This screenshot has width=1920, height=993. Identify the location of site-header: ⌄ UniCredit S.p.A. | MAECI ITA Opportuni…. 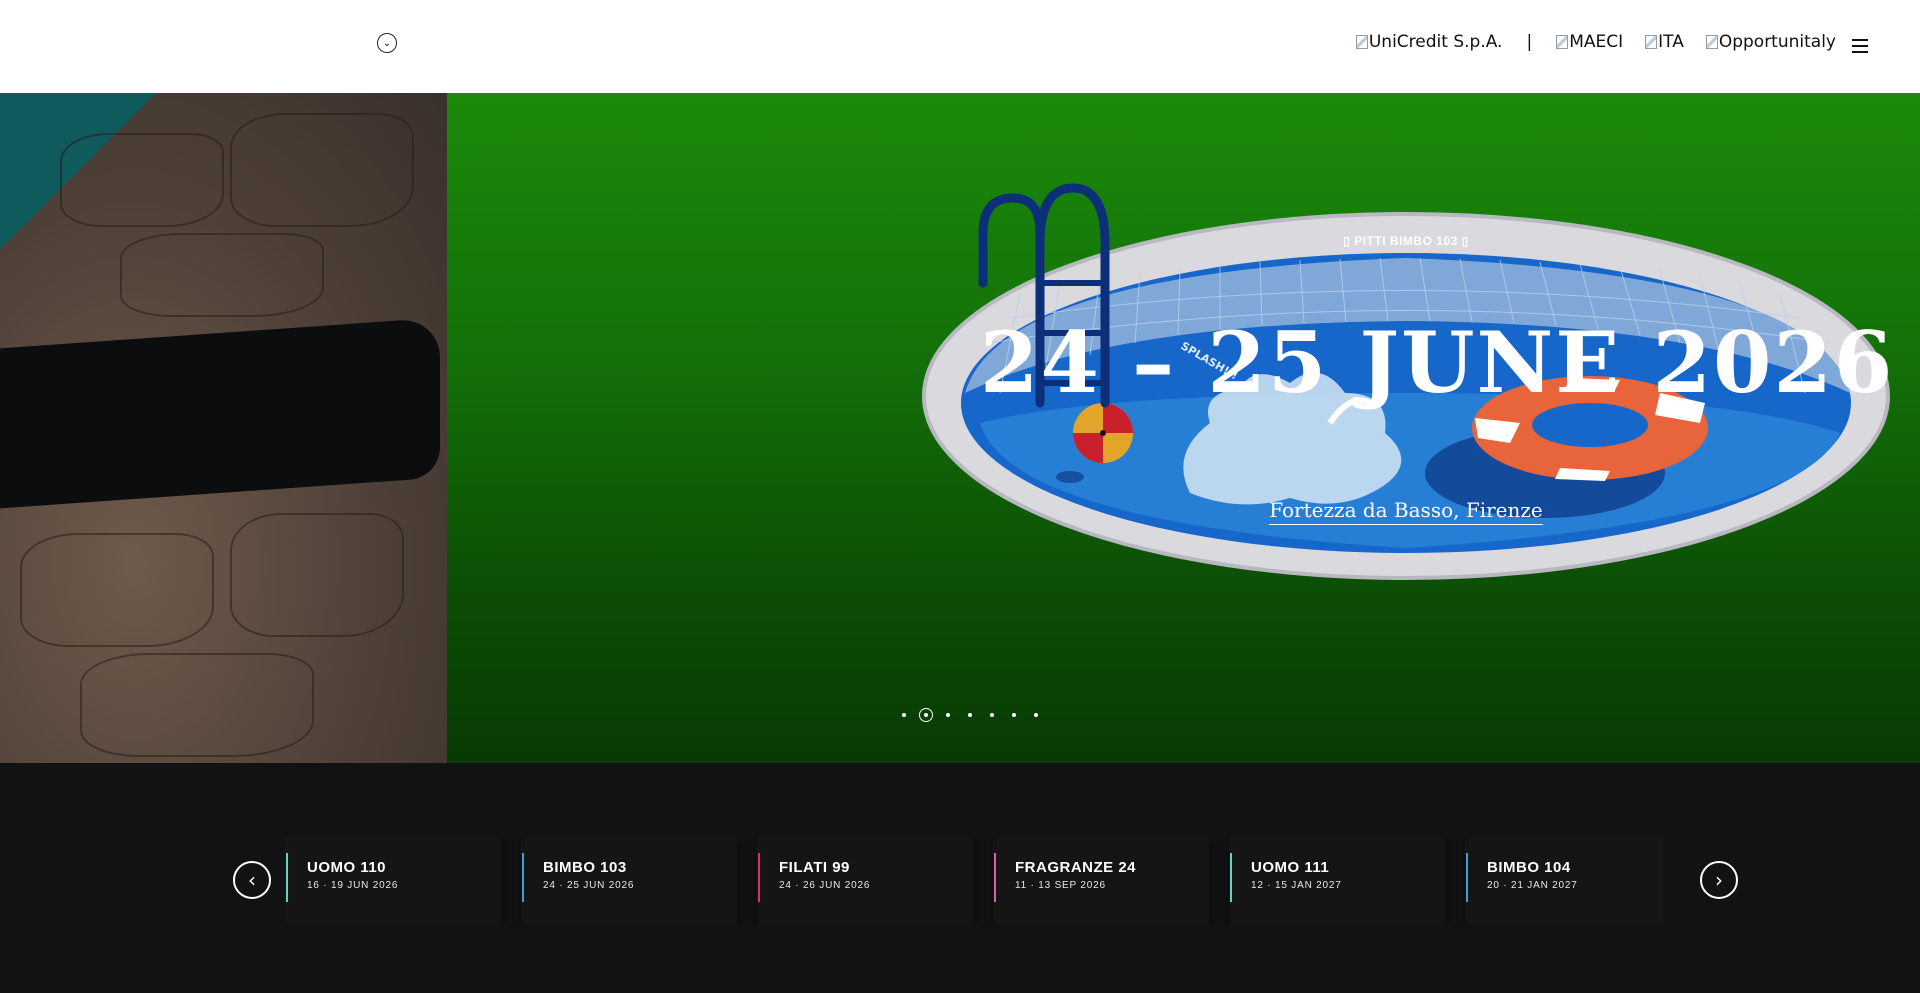
(960, 46).